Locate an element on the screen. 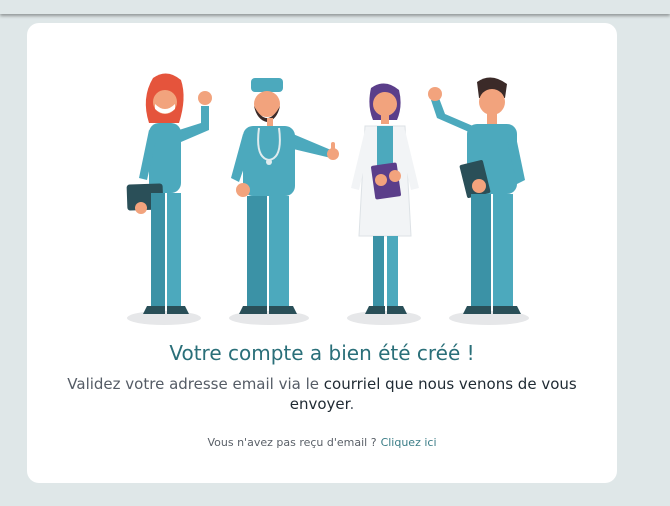  message-emphasis-end: envoyer is located at coordinates (319, 404).